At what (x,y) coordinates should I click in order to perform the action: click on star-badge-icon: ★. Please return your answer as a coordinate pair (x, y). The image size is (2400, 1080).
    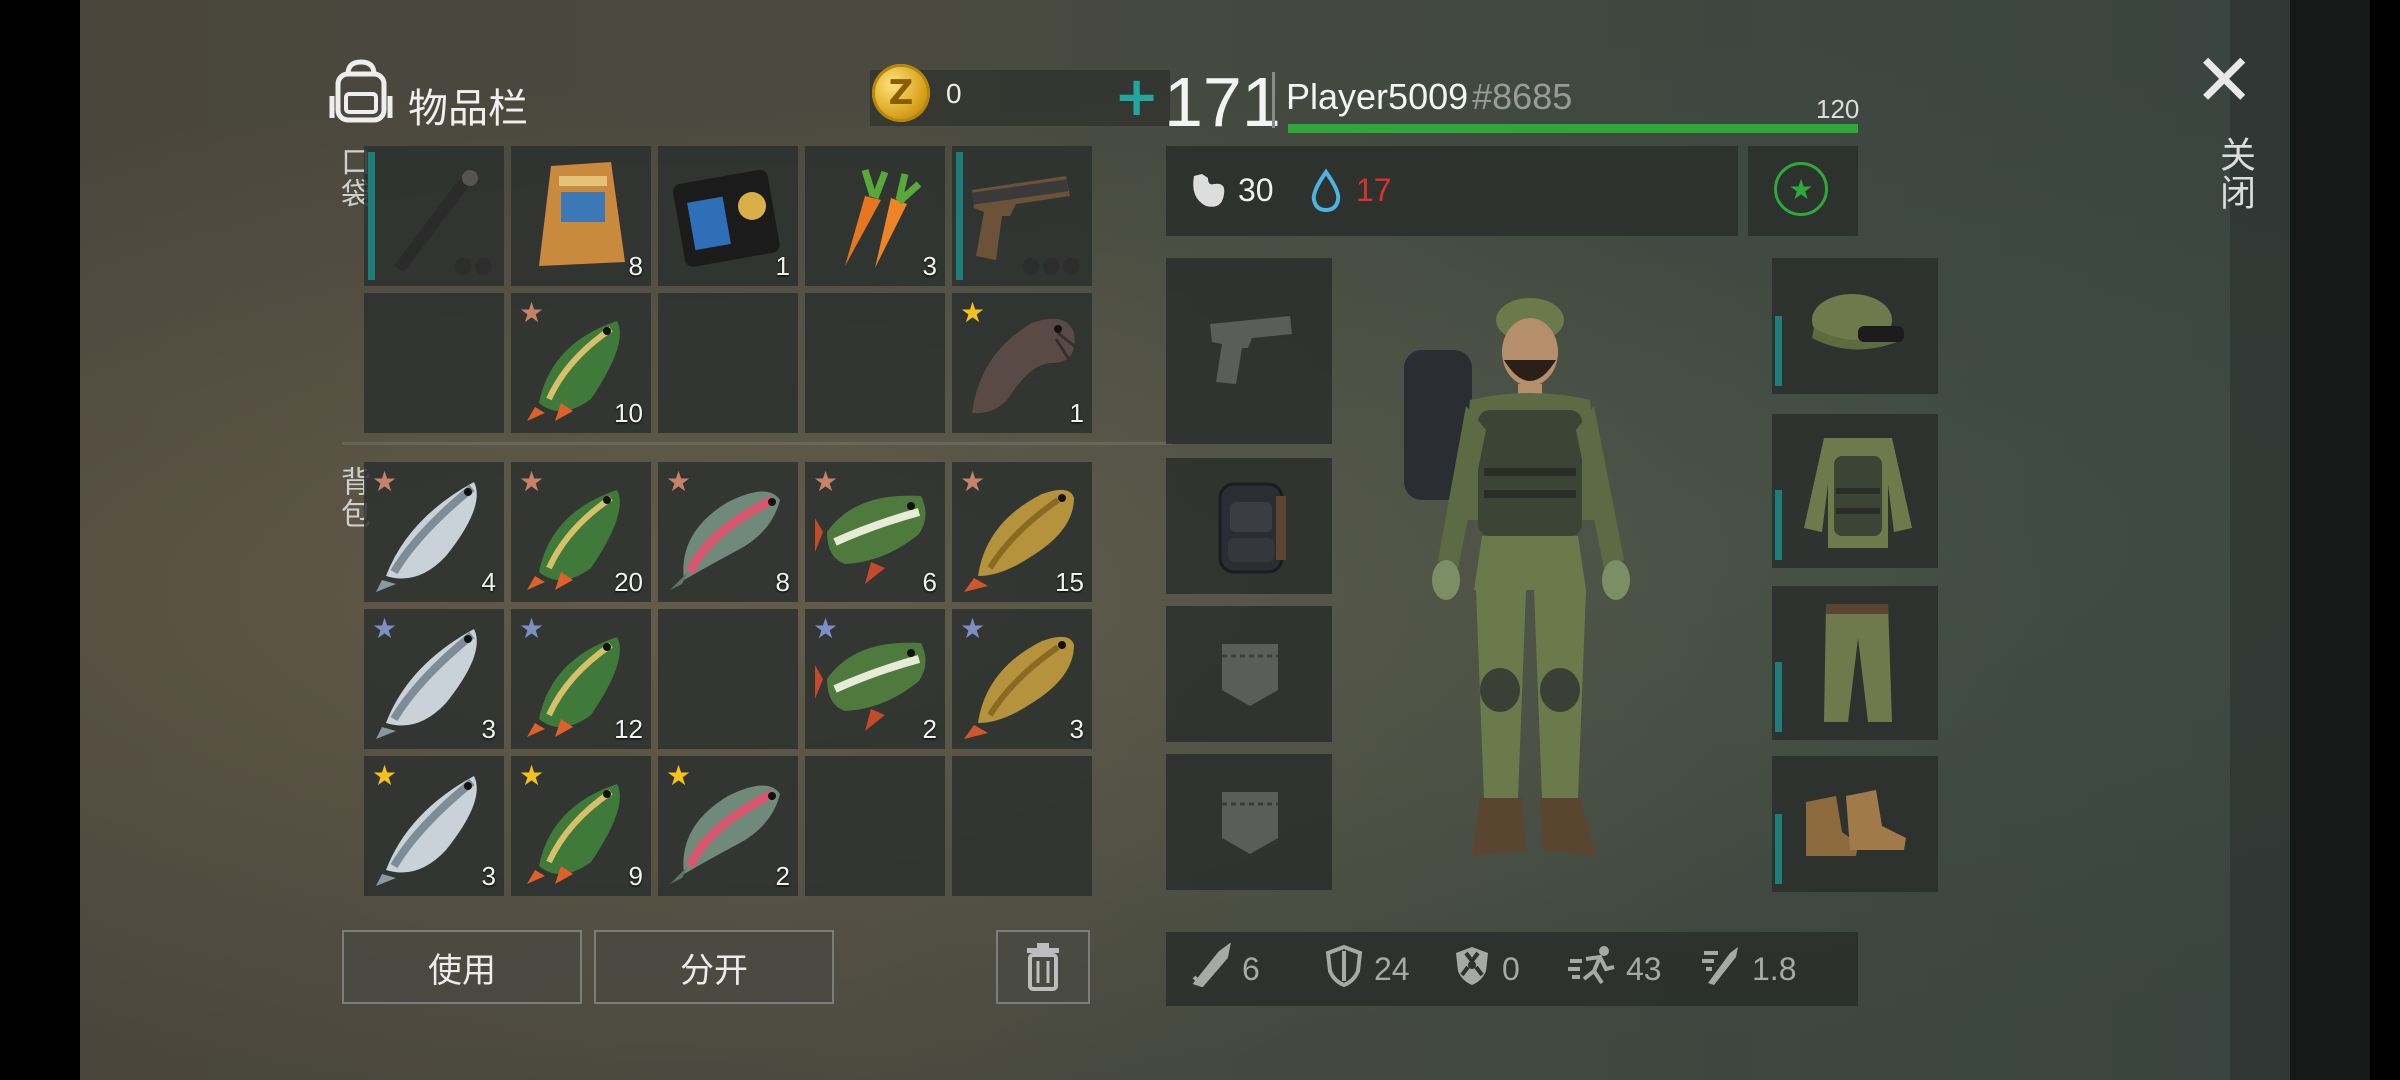
    Looking at the image, I should click on (1801, 189).